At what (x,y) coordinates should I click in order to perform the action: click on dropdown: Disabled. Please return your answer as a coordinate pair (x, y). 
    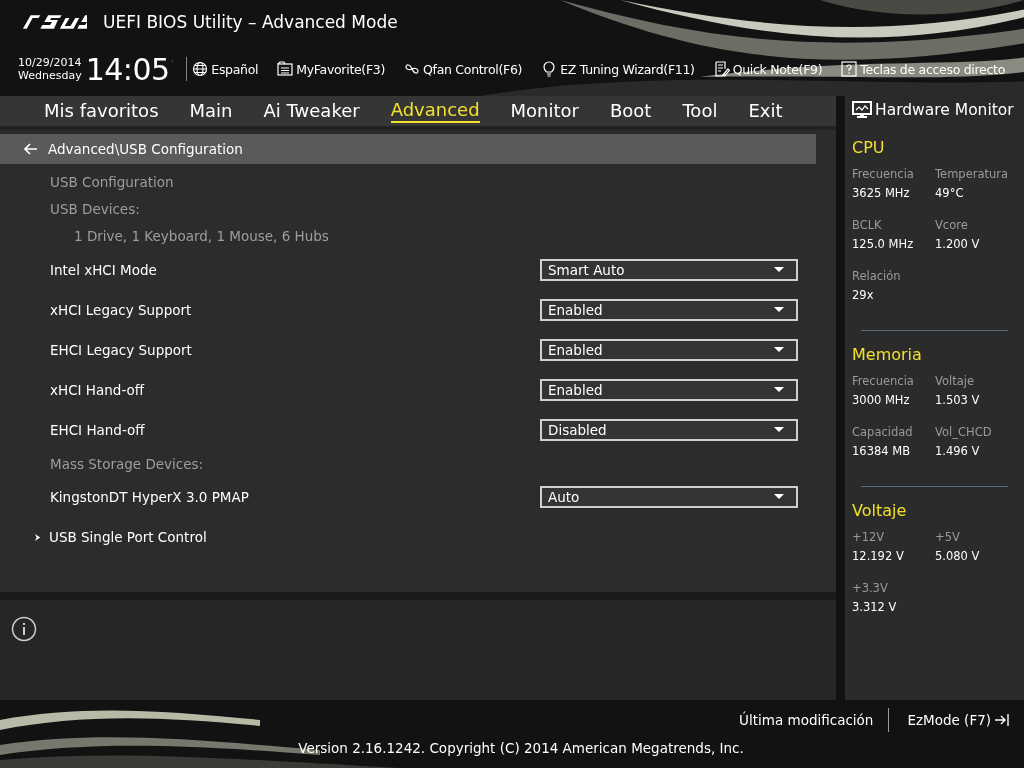
    Looking at the image, I should click on (669, 430).